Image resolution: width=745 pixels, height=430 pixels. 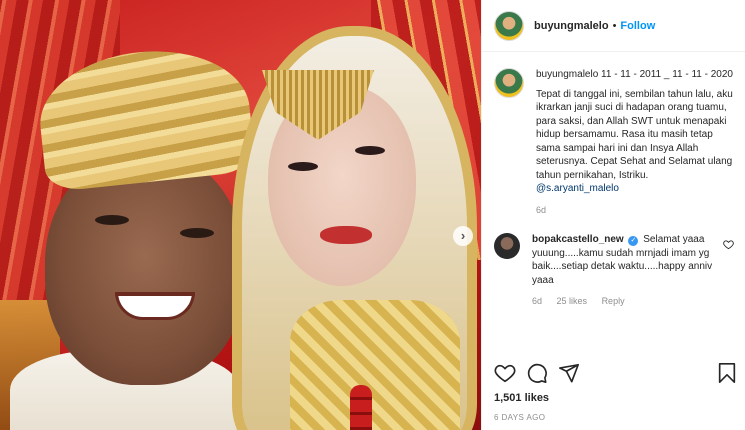 What do you see at coordinates (346, 235) in the screenshot?
I see `bride-lips` at bounding box center [346, 235].